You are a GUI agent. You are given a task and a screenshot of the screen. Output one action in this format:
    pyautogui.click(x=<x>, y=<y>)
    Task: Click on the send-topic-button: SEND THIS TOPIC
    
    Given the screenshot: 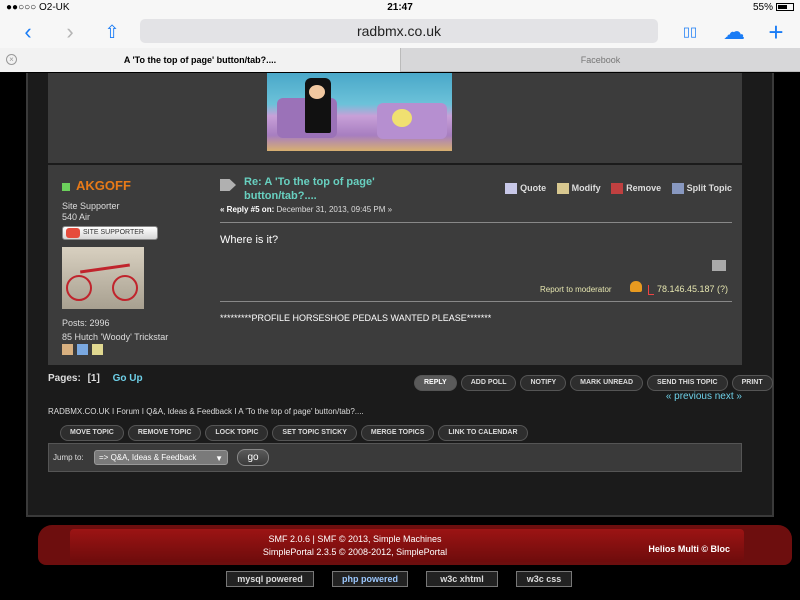 What is the action you would take?
    pyautogui.click(x=687, y=383)
    